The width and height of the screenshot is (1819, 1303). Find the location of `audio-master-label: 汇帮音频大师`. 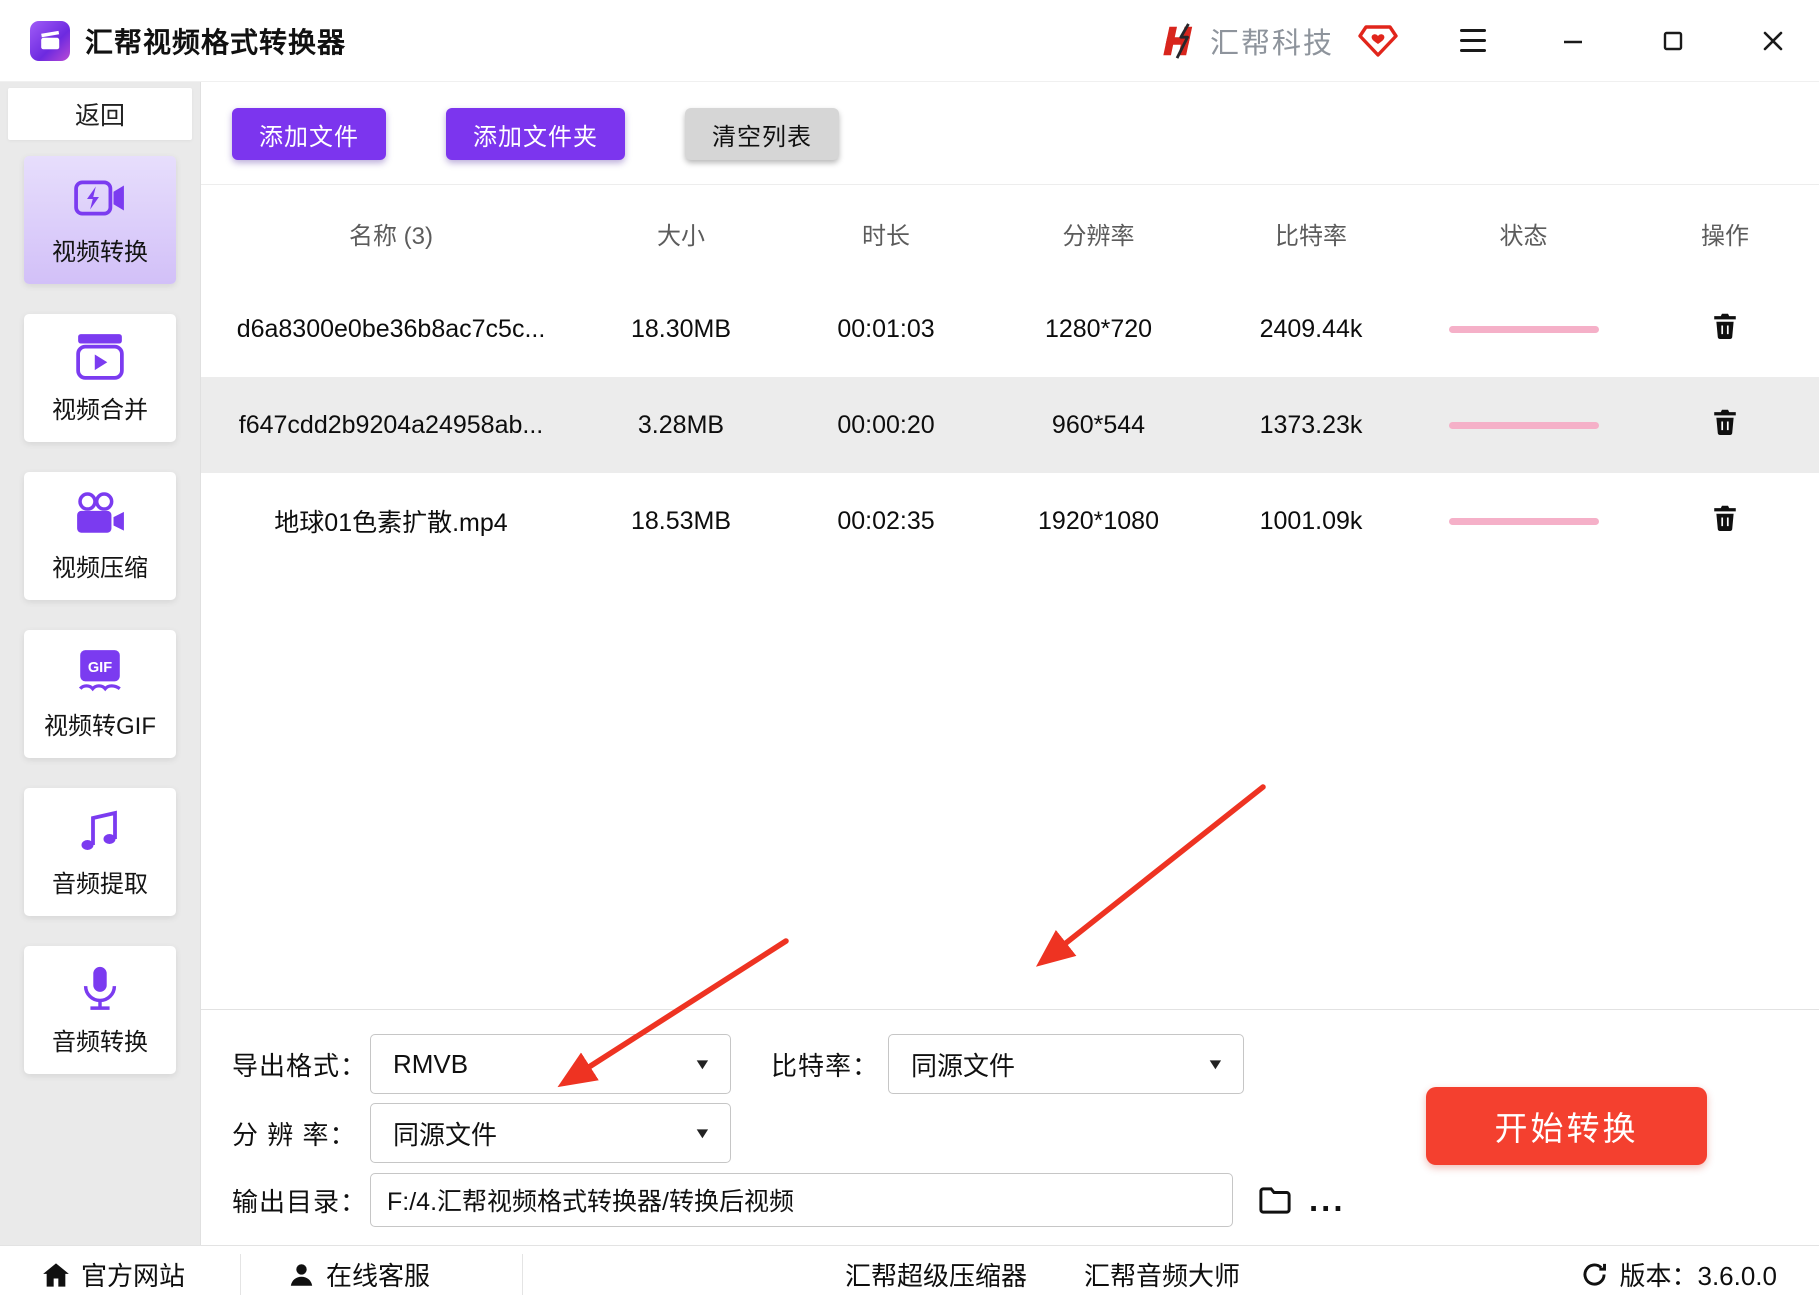

audio-master-label: 汇帮音频大师 is located at coordinates (1162, 1276).